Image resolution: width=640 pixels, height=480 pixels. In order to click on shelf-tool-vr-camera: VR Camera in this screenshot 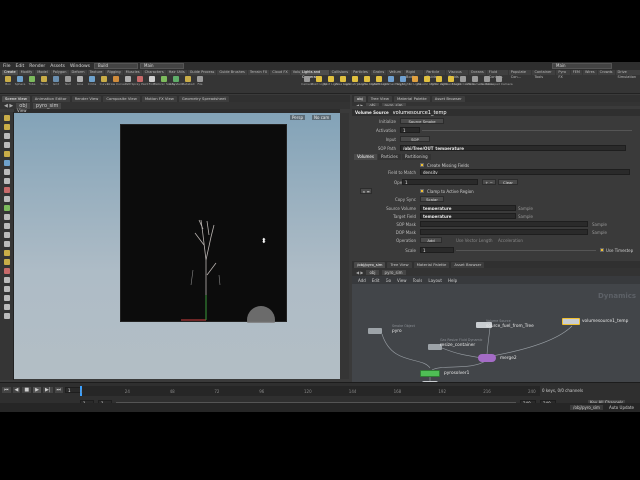, I will do `click(475, 81)`.